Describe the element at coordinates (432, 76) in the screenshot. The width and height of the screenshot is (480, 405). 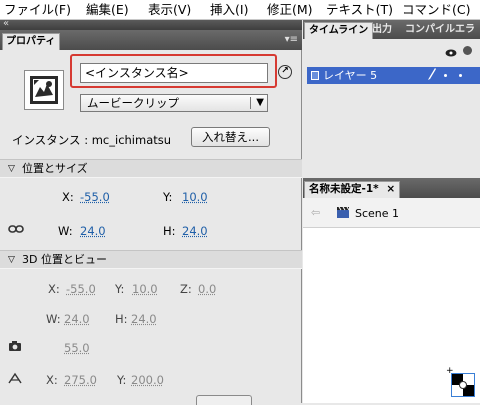
I see `pencil-icon` at that location.